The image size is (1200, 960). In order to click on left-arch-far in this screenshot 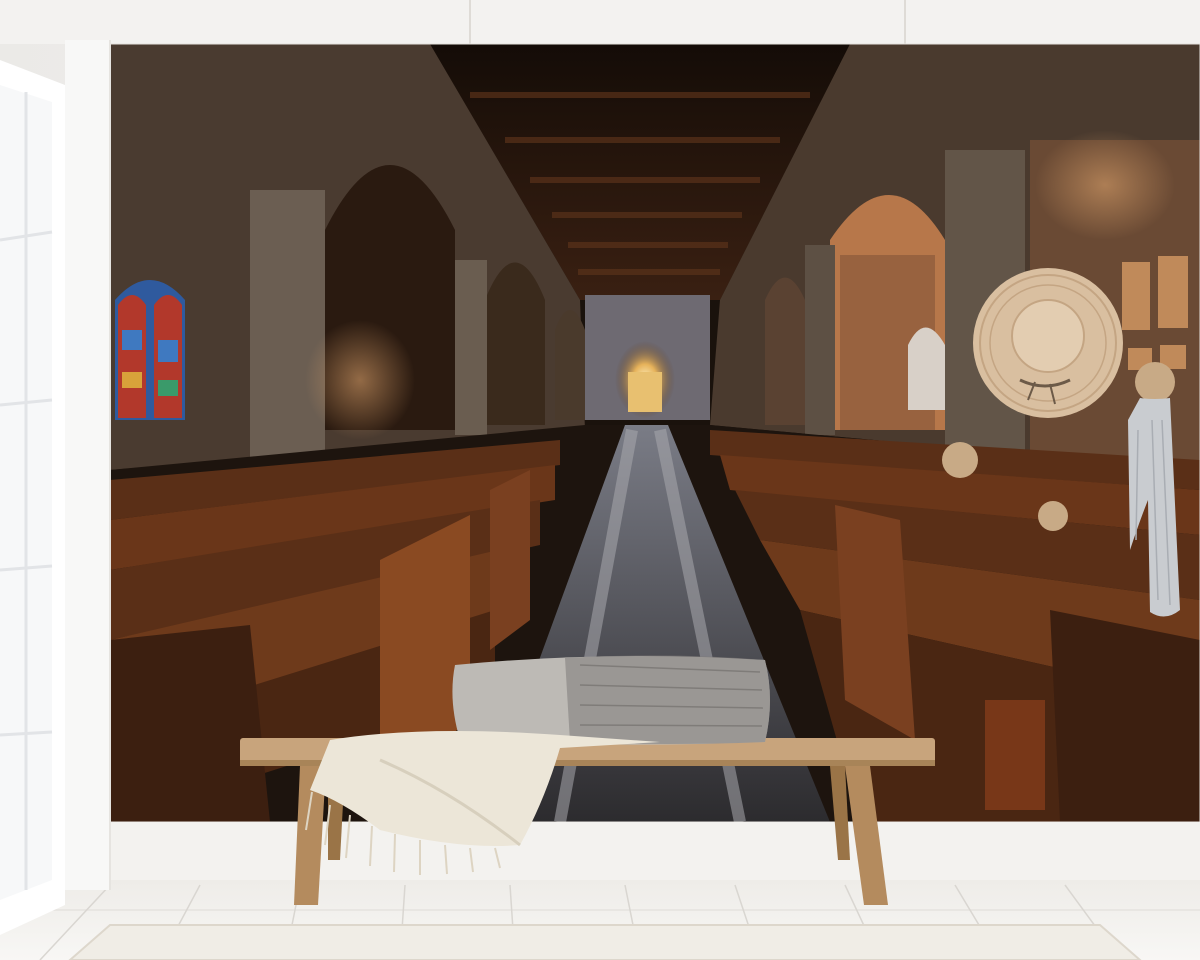, I will do `click(570, 365)`.